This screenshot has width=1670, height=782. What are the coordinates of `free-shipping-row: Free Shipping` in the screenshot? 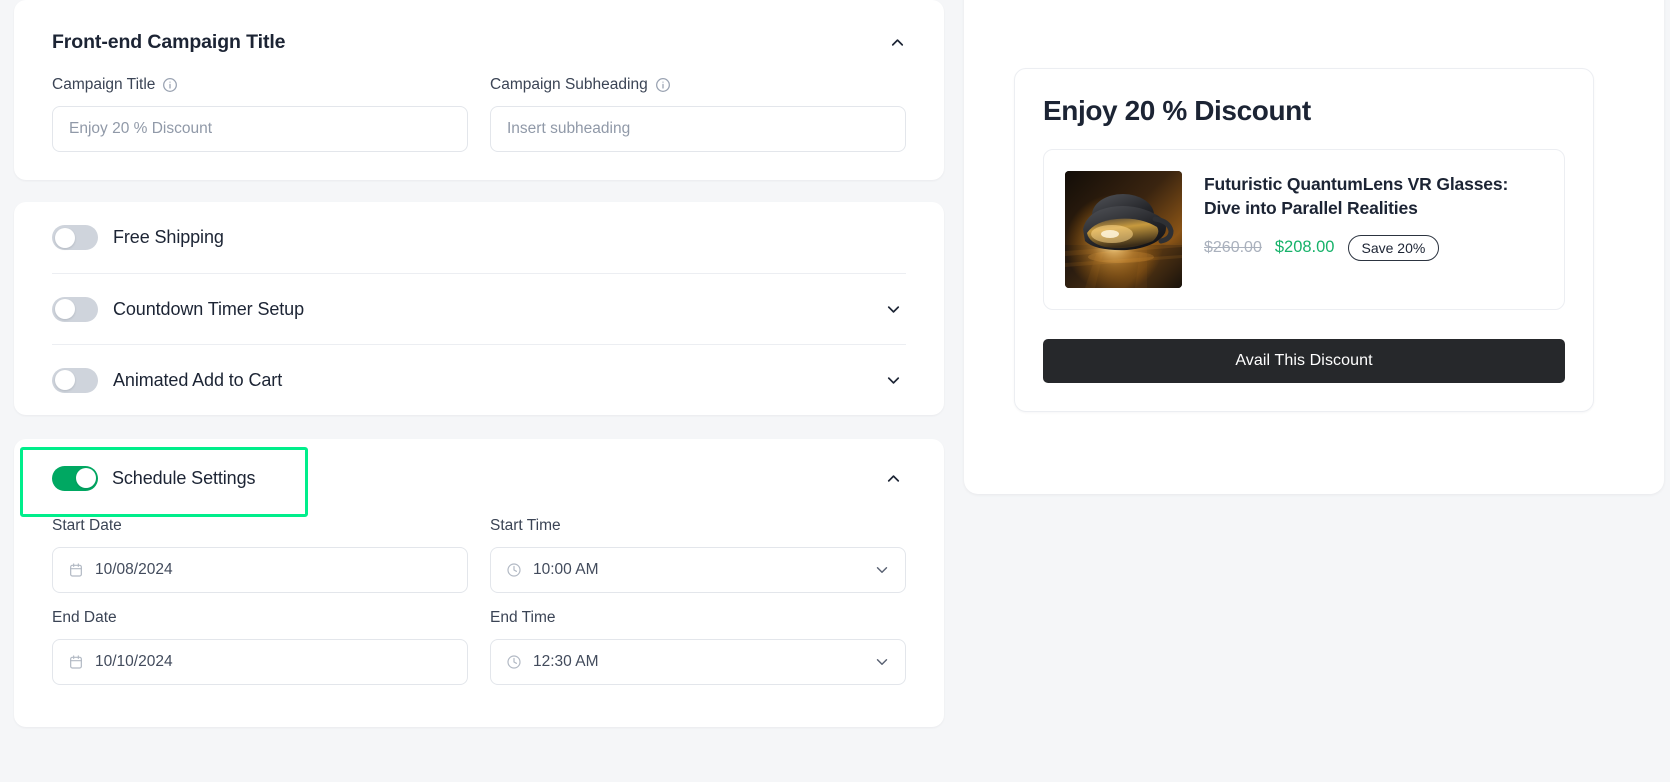 It's located at (479, 237).